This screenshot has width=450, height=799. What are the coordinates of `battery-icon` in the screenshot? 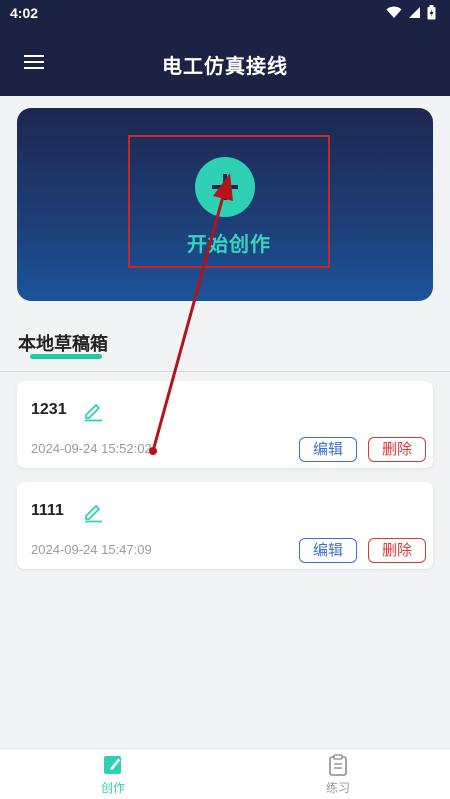 It's located at (431, 12).